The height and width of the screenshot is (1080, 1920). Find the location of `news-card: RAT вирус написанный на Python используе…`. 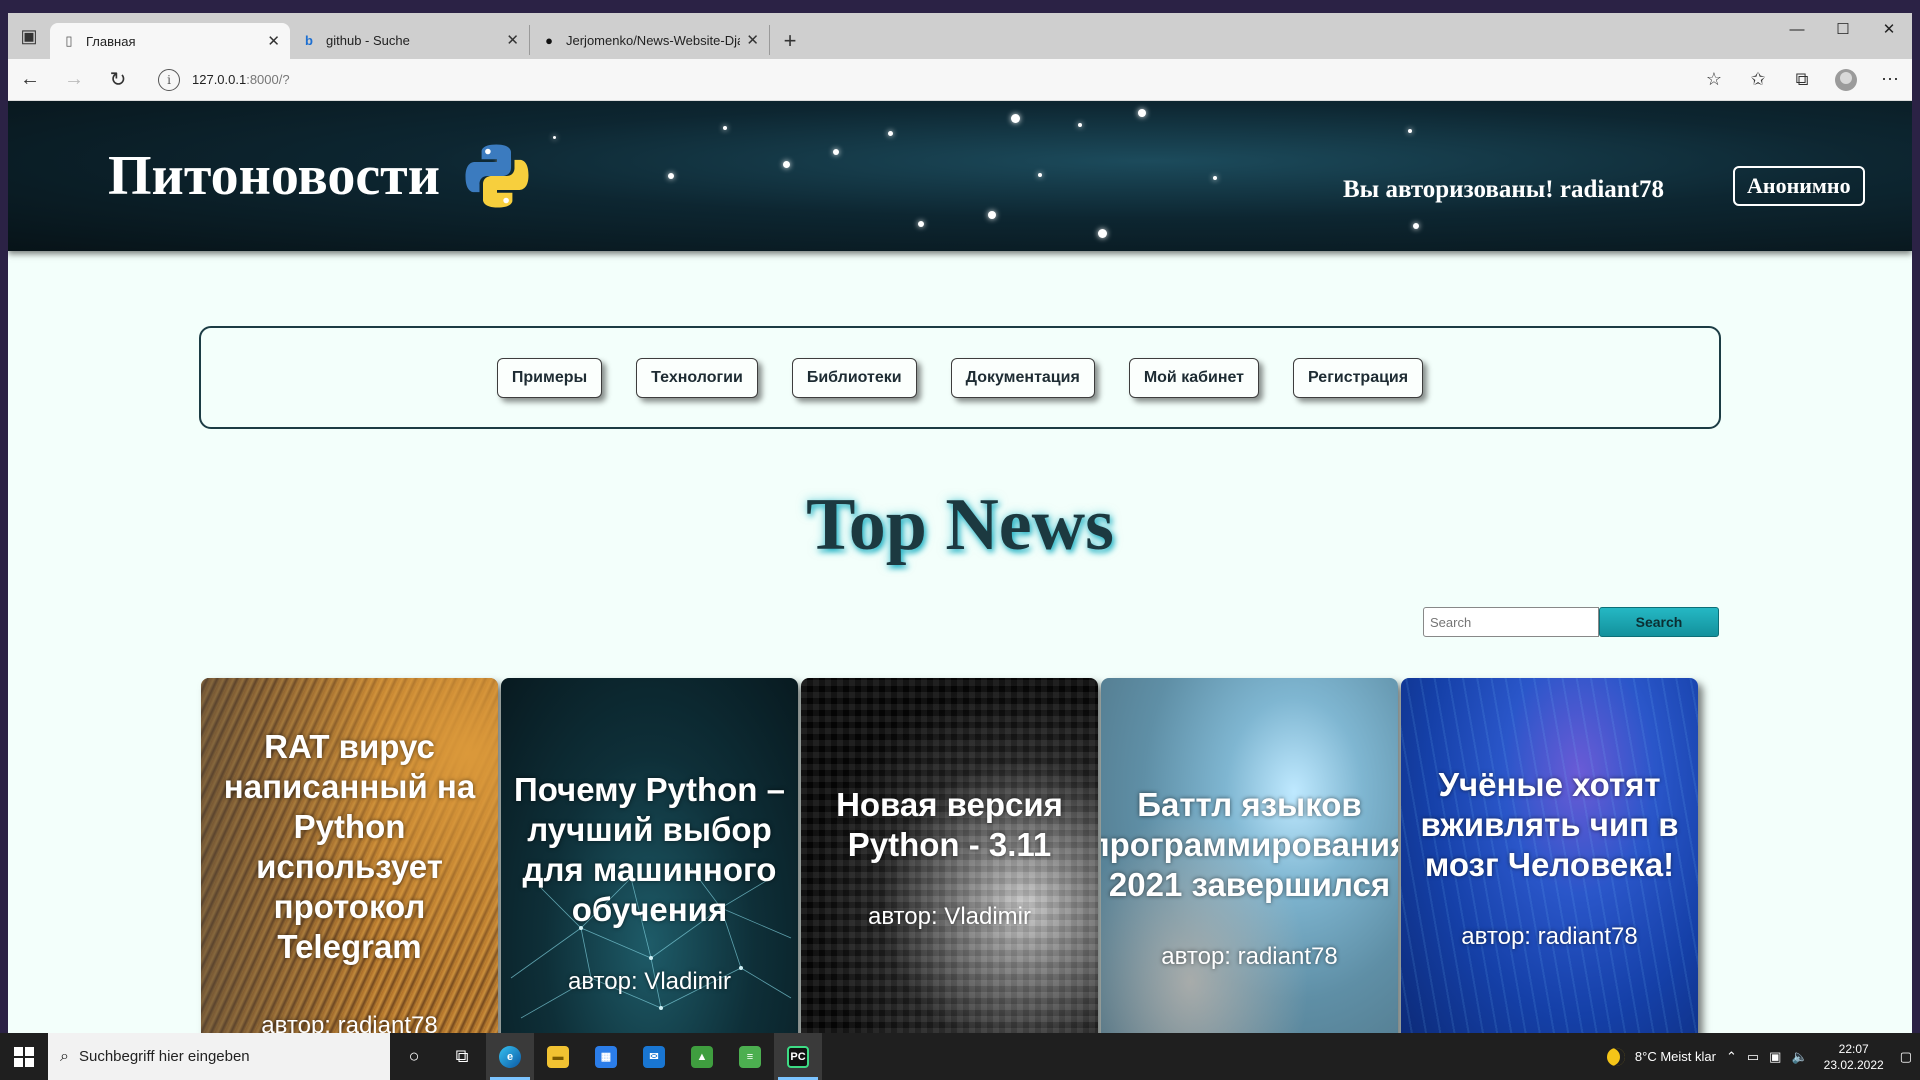

news-card: RAT вирус написанный на Python используе… is located at coordinates (349, 855).